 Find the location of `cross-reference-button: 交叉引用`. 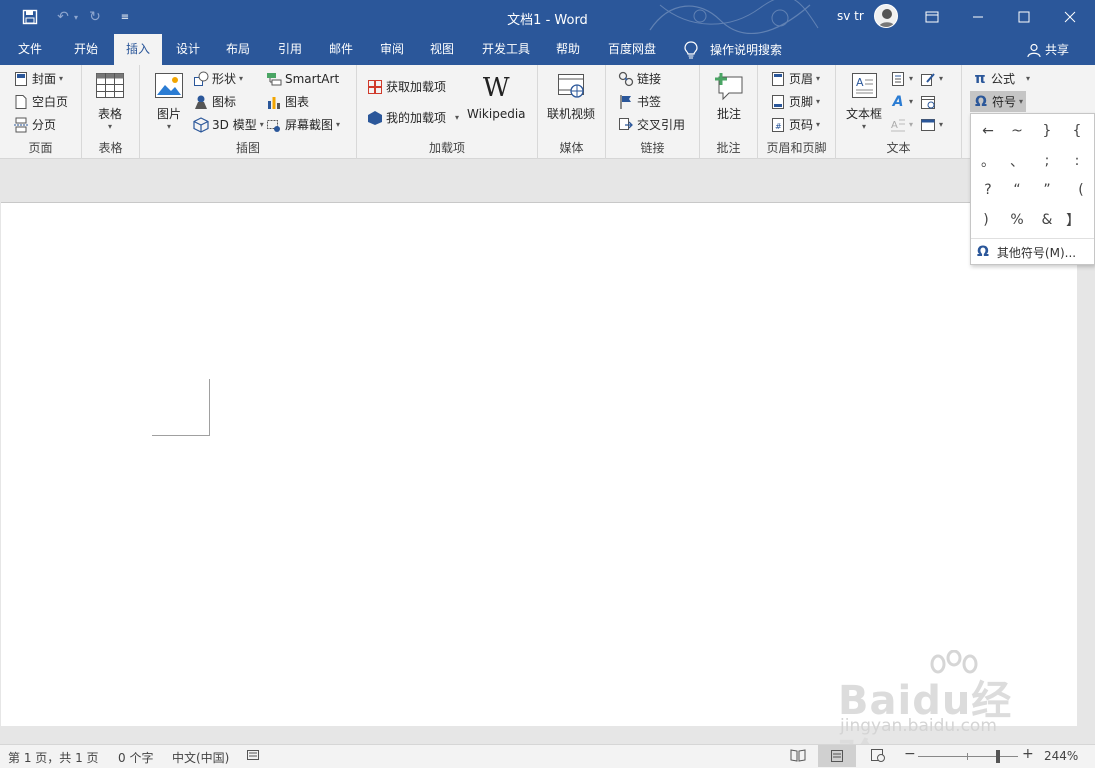

cross-reference-button: 交叉引用 is located at coordinates (651, 124).